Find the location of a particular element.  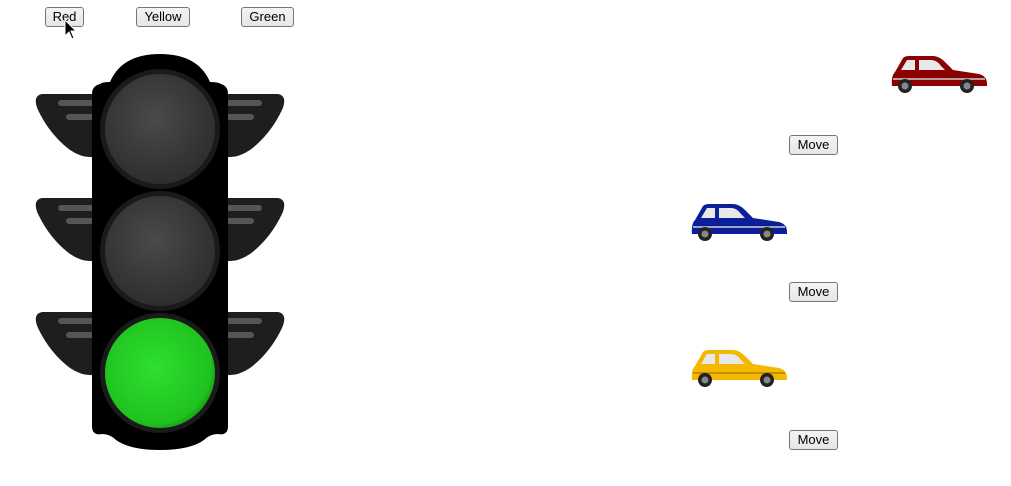

move-red-car-button: Move is located at coordinates (813, 145).